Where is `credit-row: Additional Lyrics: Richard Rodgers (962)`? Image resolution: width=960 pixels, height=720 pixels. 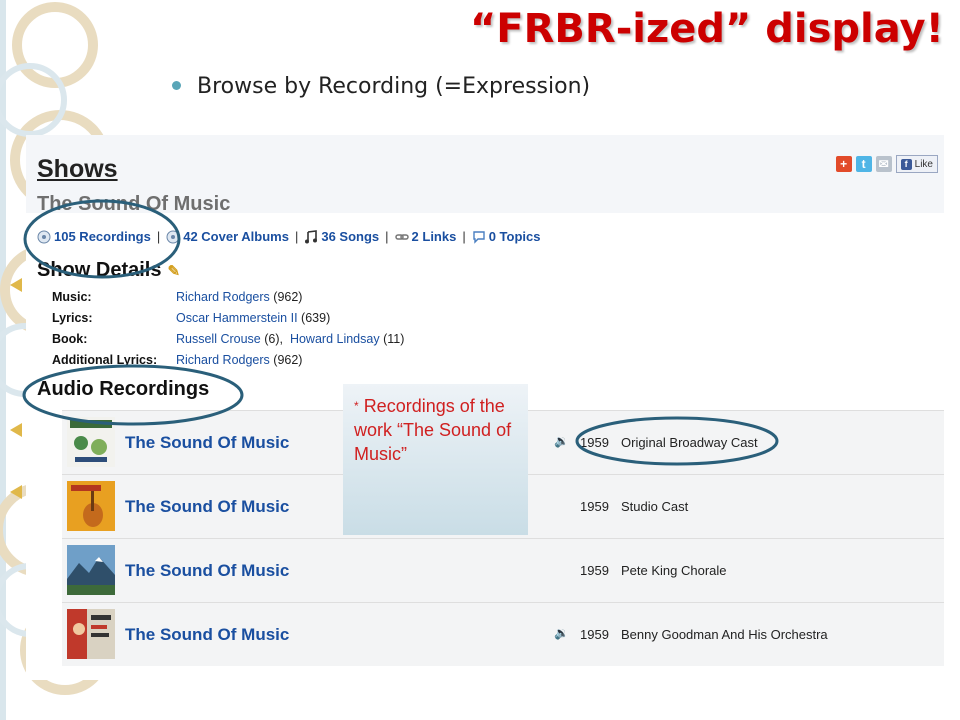
credit-row: Additional Lyrics: Richard Rodgers (962) is located at coordinates (228, 363).